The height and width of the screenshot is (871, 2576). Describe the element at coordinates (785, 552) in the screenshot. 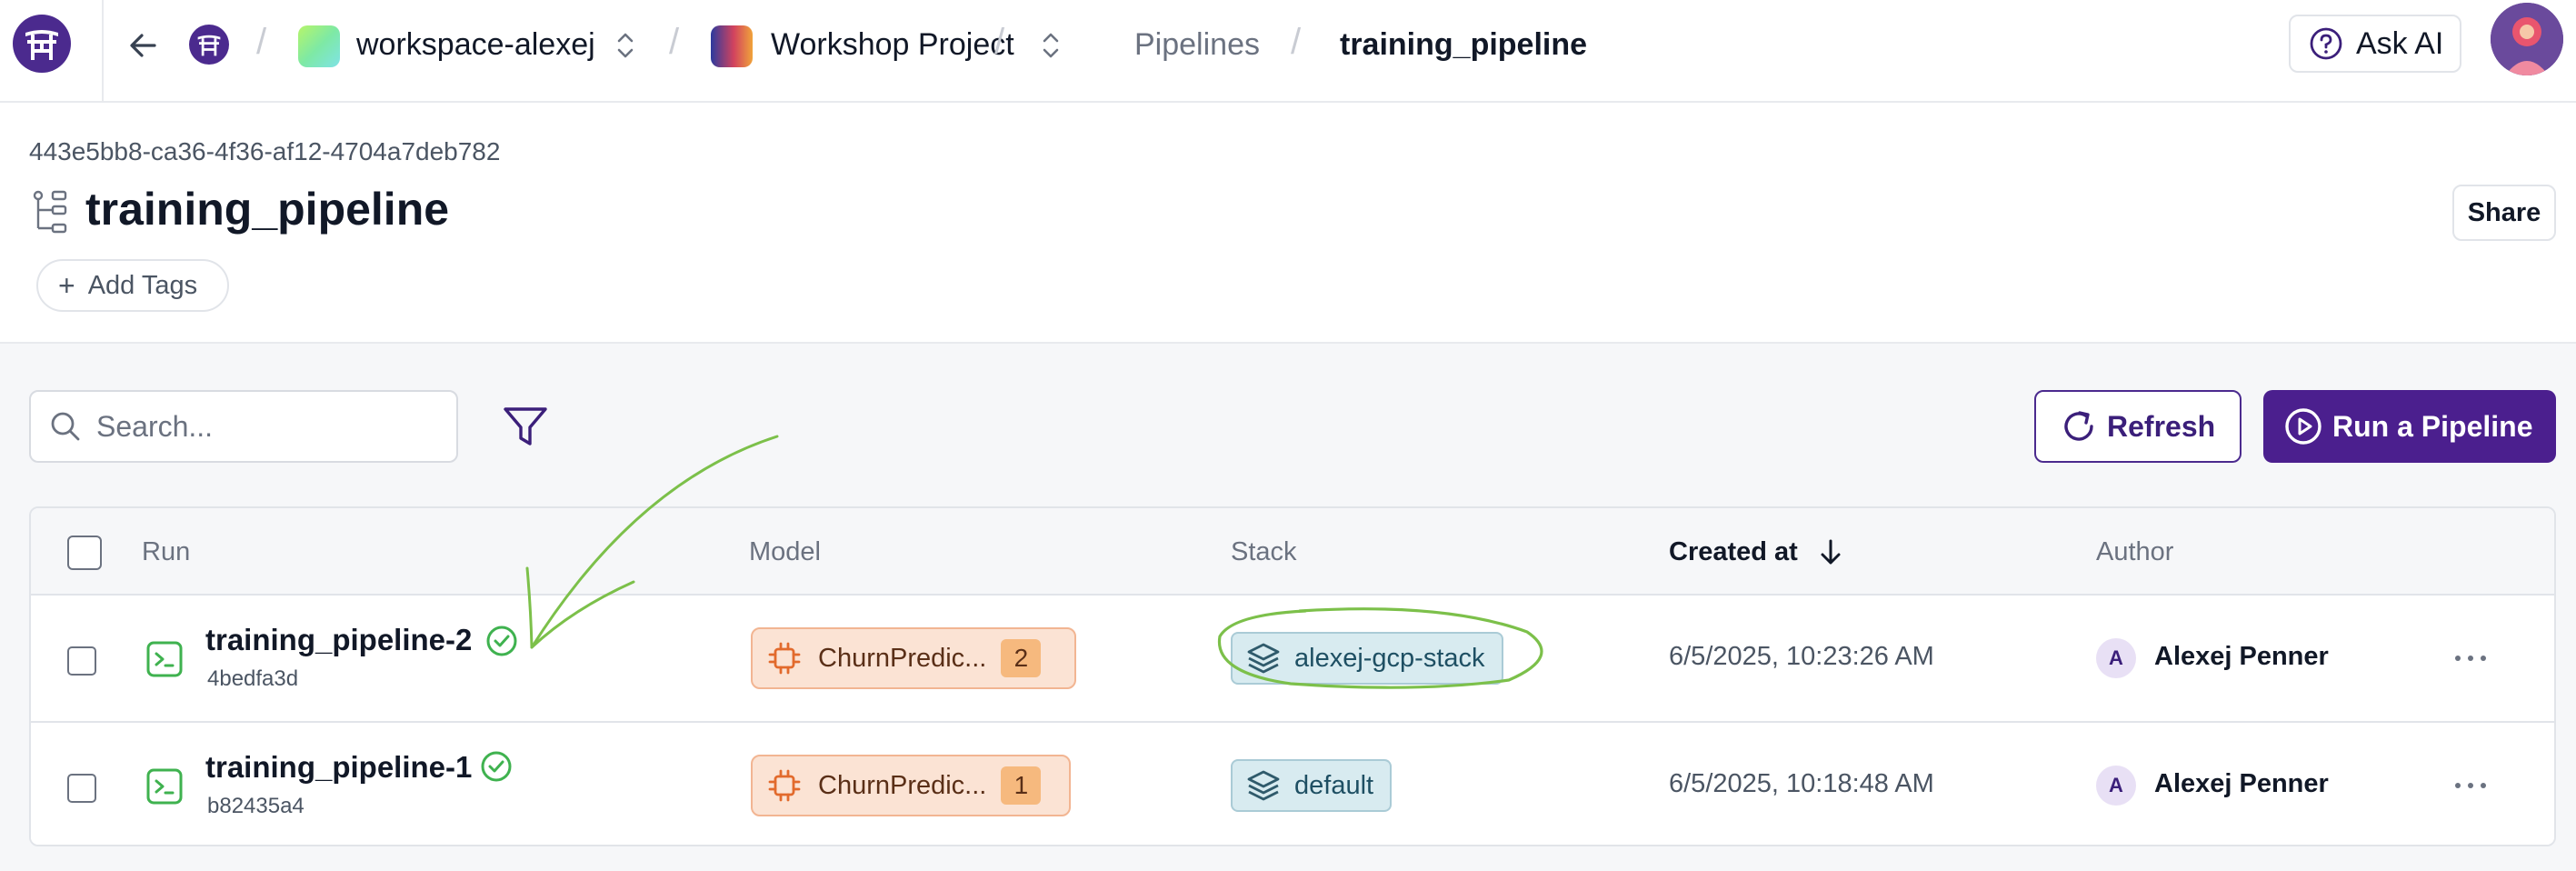

I see `column-header-model: Model` at that location.